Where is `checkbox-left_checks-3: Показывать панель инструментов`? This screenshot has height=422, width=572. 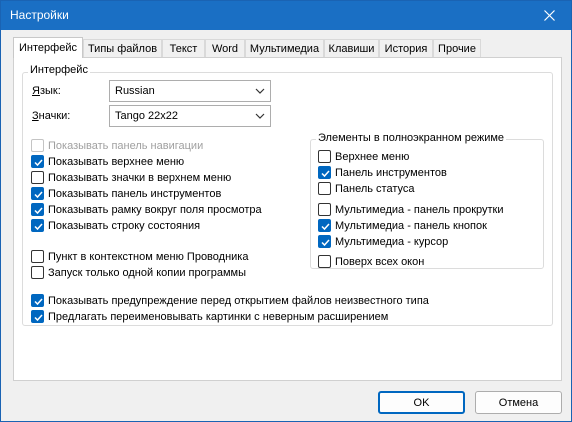
checkbox-left_checks-3: Показывать панель инструментов is located at coordinates (126, 193).